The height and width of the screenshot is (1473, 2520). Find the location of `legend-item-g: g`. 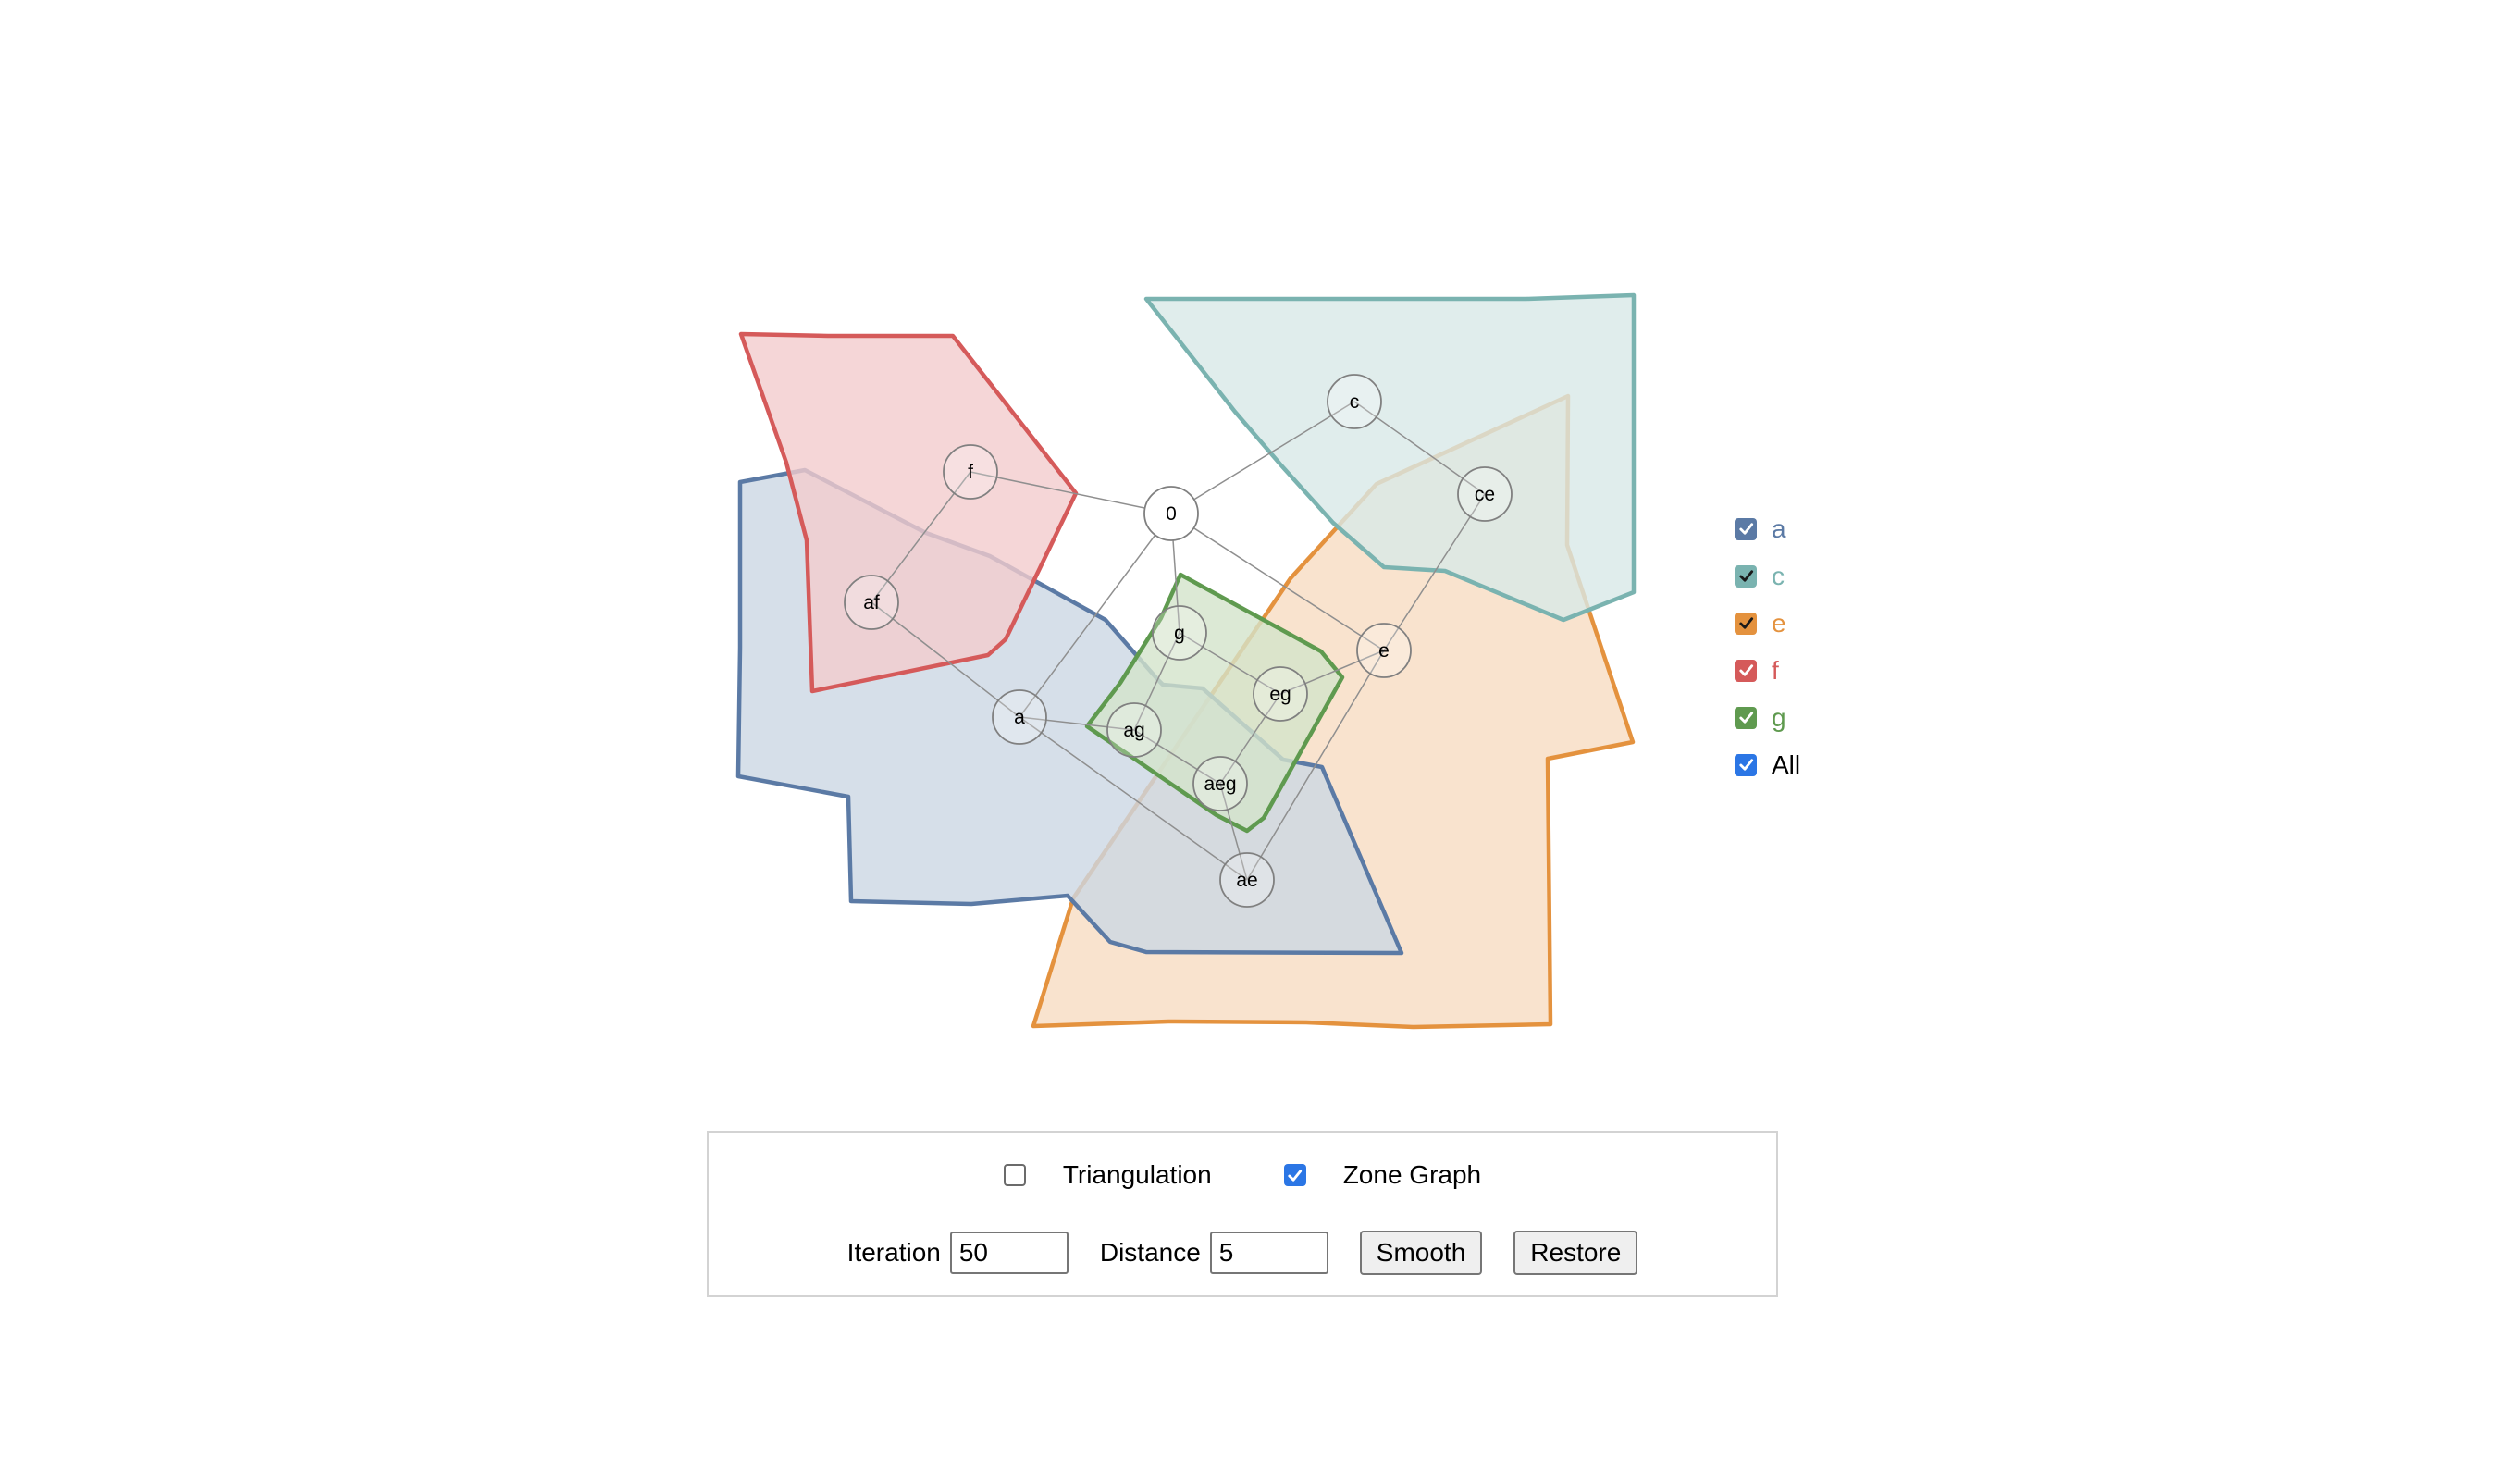

legend-item-g: g is located at coordinates (1767, 717).